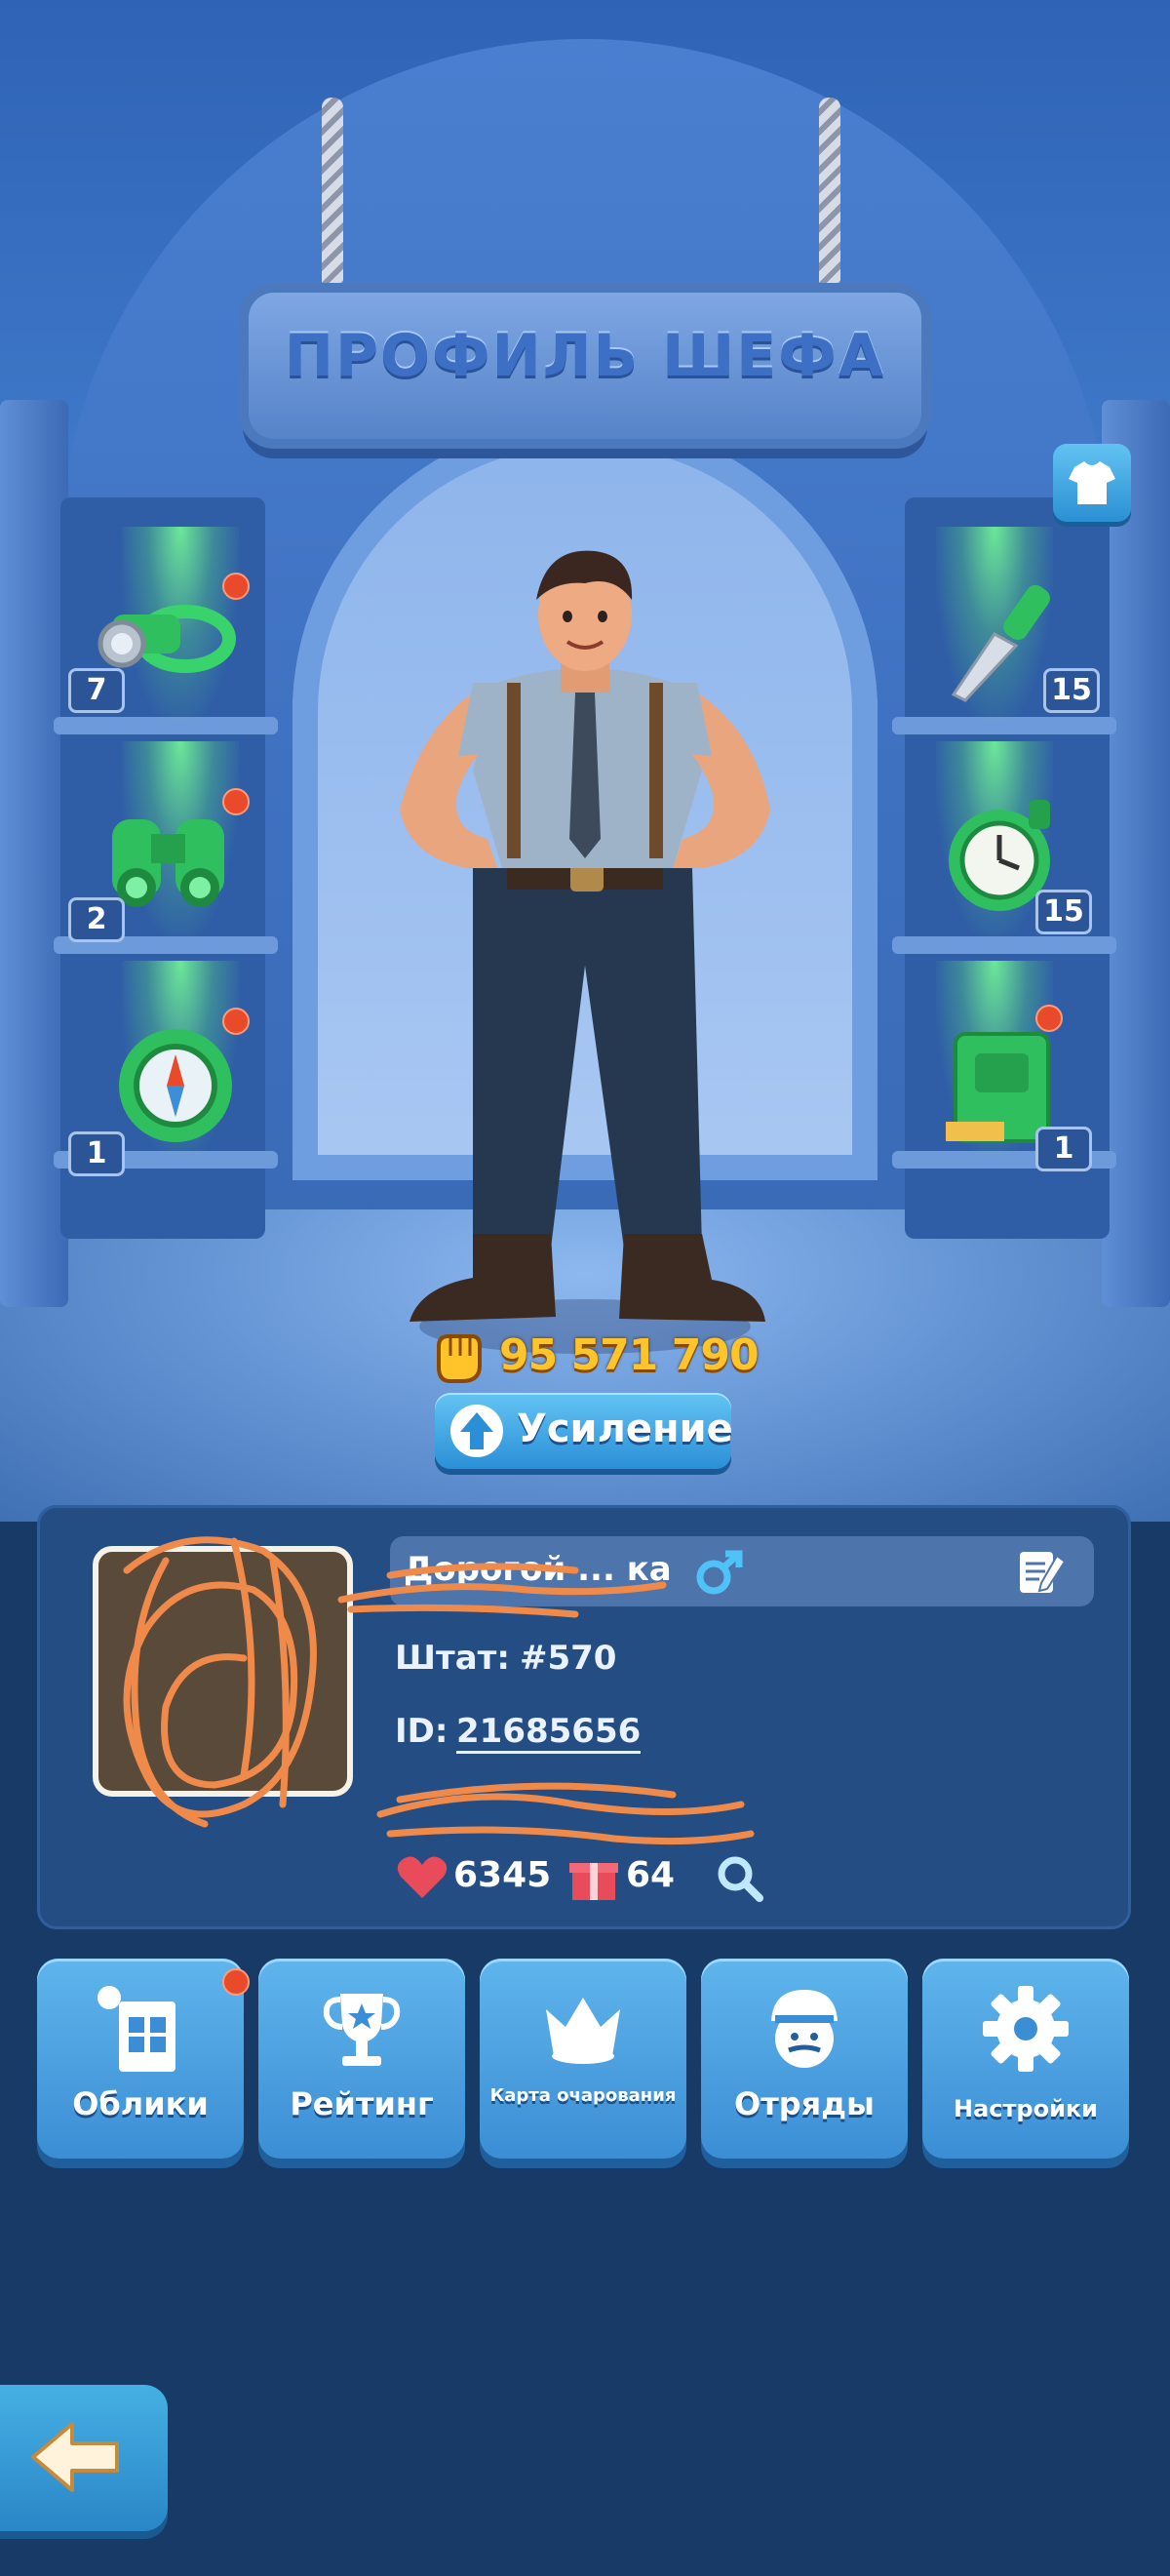 The width and height of the screenshot is (1170, 2576). Describe the element at coordinates (804, 2103) in the screenshot. I see `squads-label: Отряды` at that location.